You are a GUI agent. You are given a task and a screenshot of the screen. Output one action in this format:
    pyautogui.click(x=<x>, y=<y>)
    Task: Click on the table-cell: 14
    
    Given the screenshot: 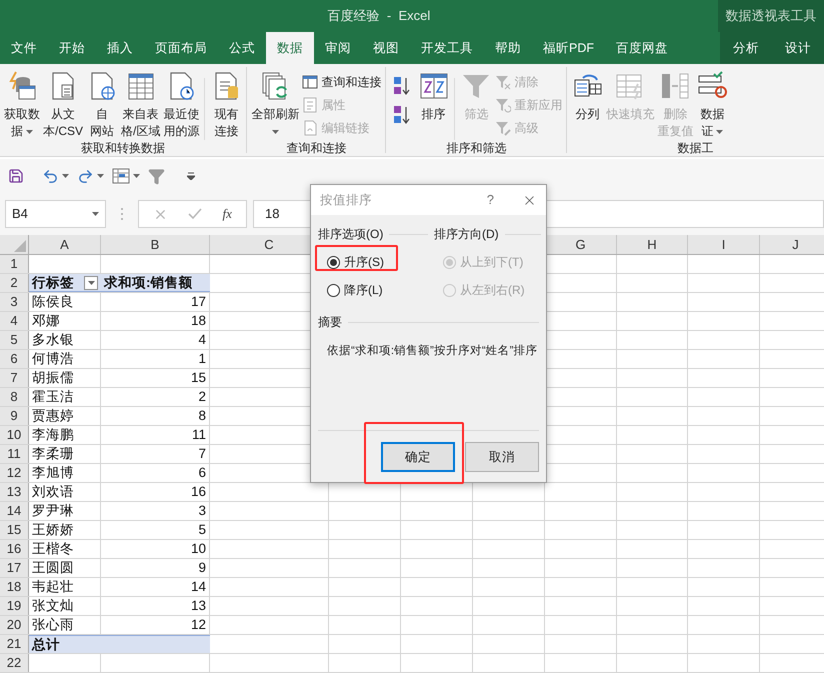 What is the action you would take?
    pyautogui.click(x=198, y=587)
    